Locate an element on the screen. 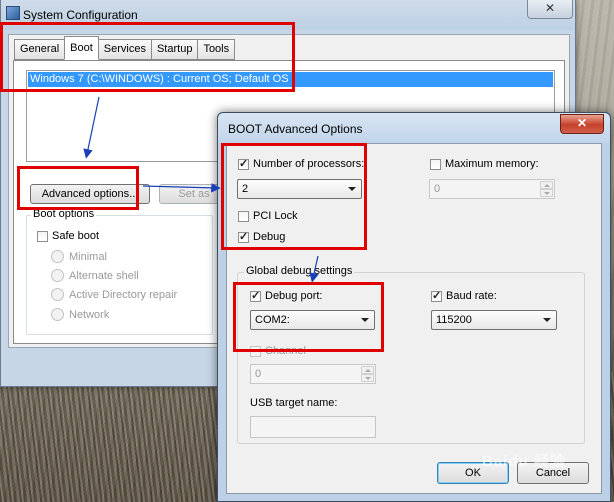  window-title: System Configuration is located at coordinates (80, 15).